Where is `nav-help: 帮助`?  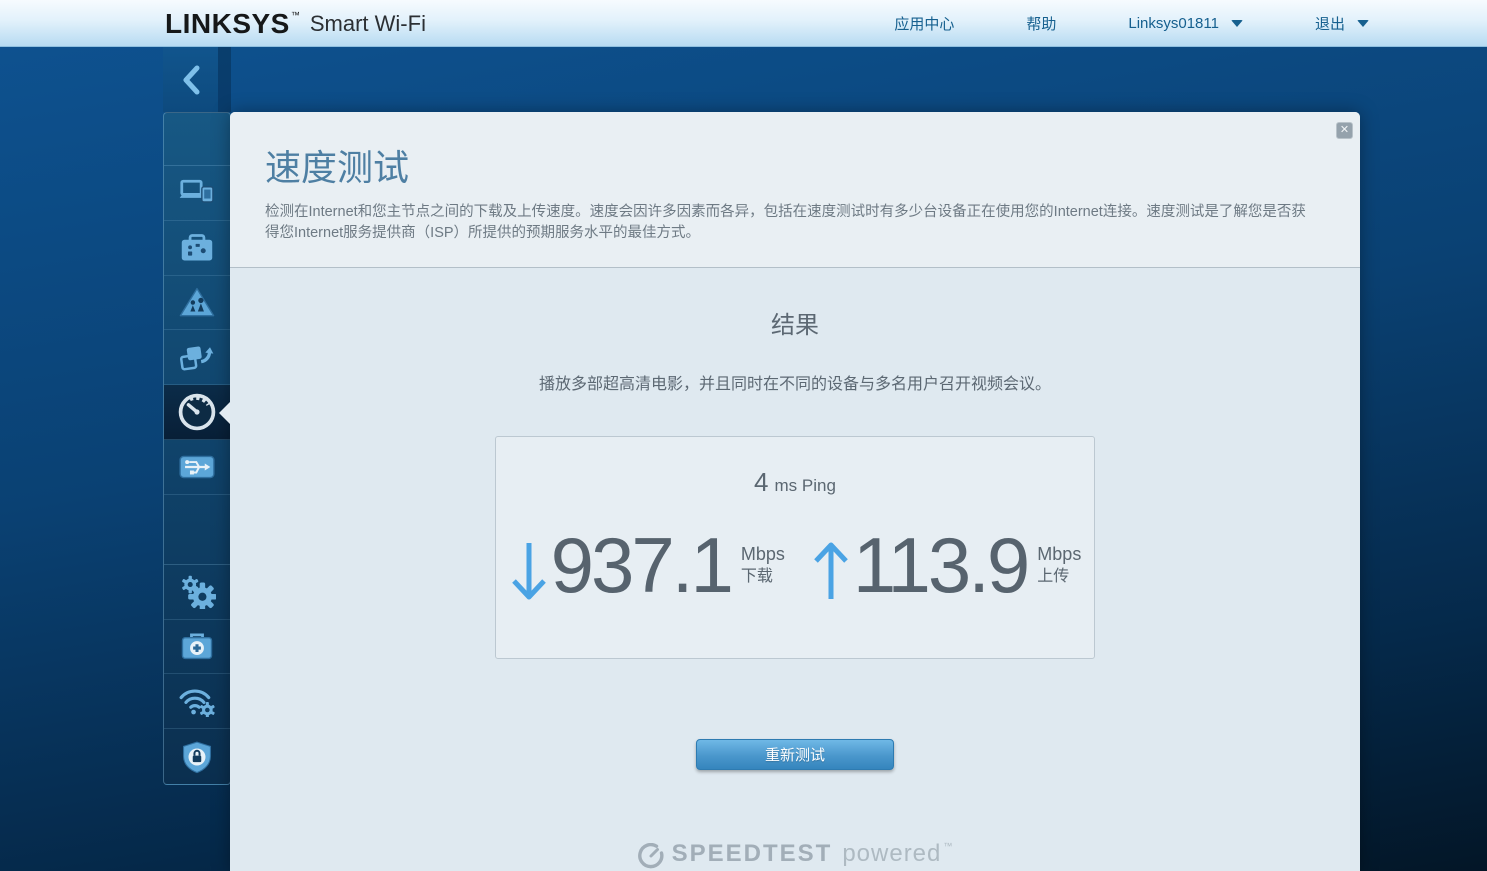 nav-help: 帮助 is located at coordinates (1041, 23).